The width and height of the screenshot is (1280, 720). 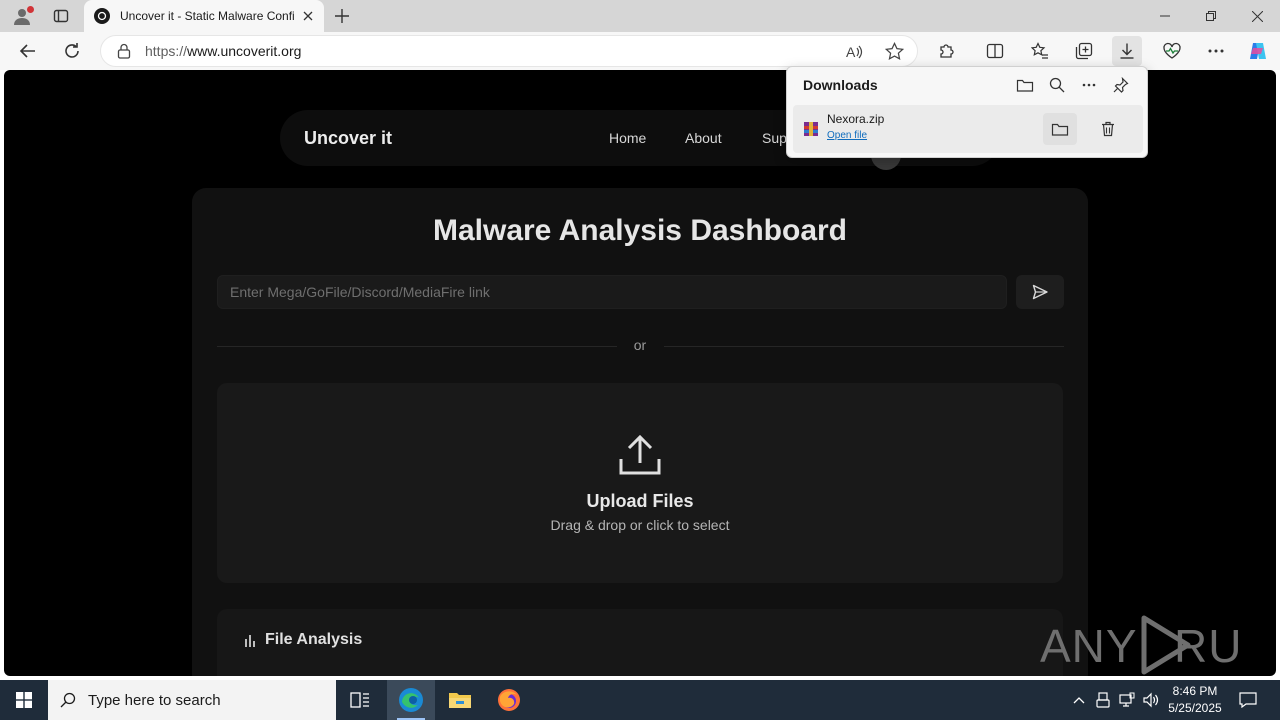 What do you see at coordinates (360, 700) in the screenshot?
I see `task-view-button` at bounding box center [360, 700].